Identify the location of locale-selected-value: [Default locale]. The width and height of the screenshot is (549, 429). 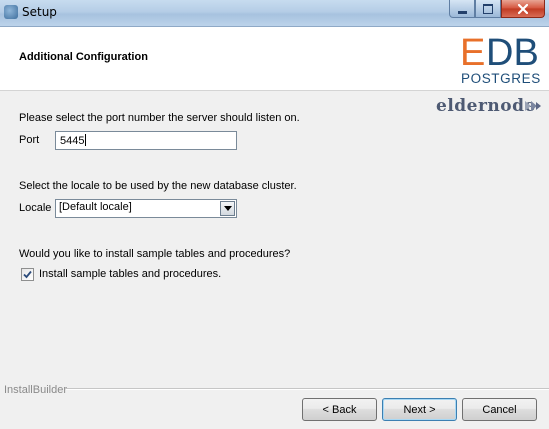
(95, 207).